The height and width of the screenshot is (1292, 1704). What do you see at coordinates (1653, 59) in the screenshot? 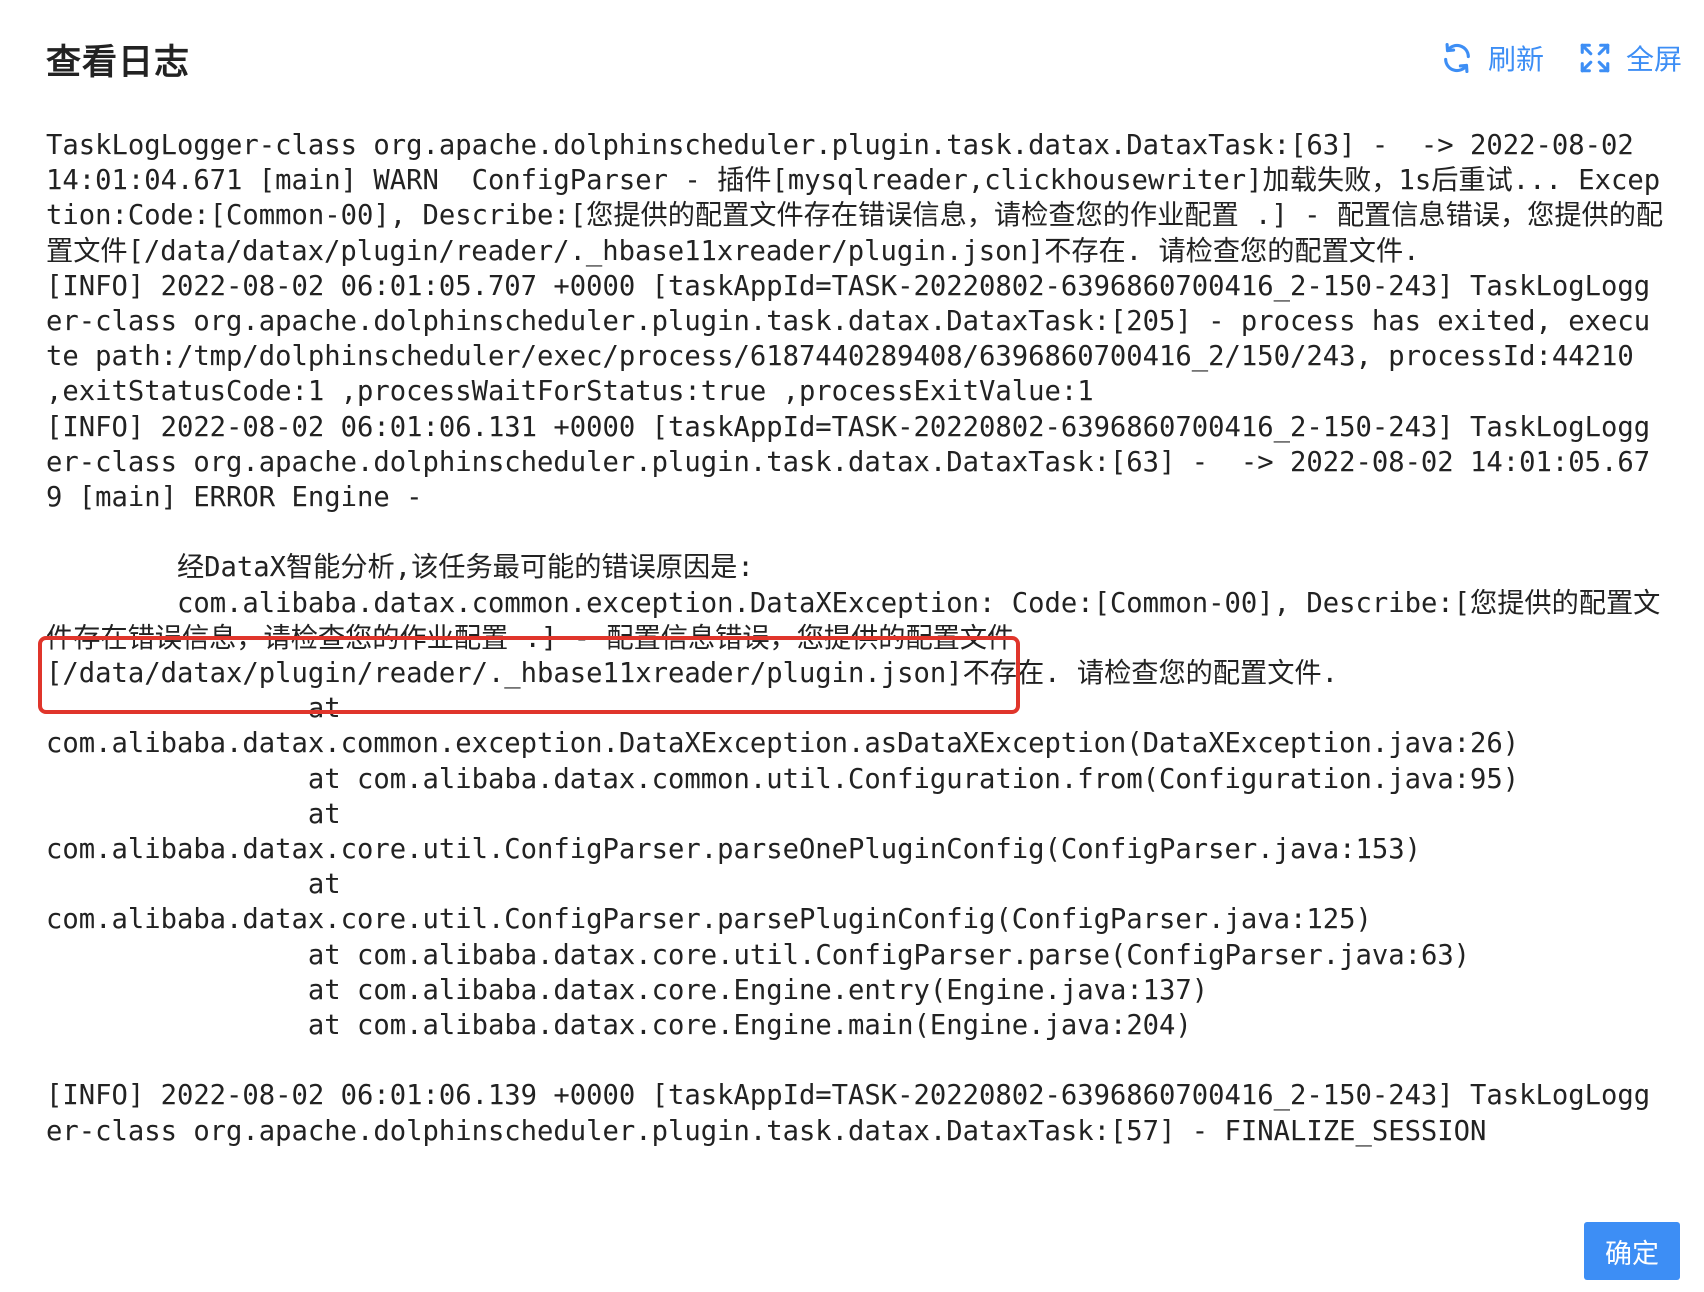
I see `fullscreen-label: 全屏` at bounding box center [1653, 59].